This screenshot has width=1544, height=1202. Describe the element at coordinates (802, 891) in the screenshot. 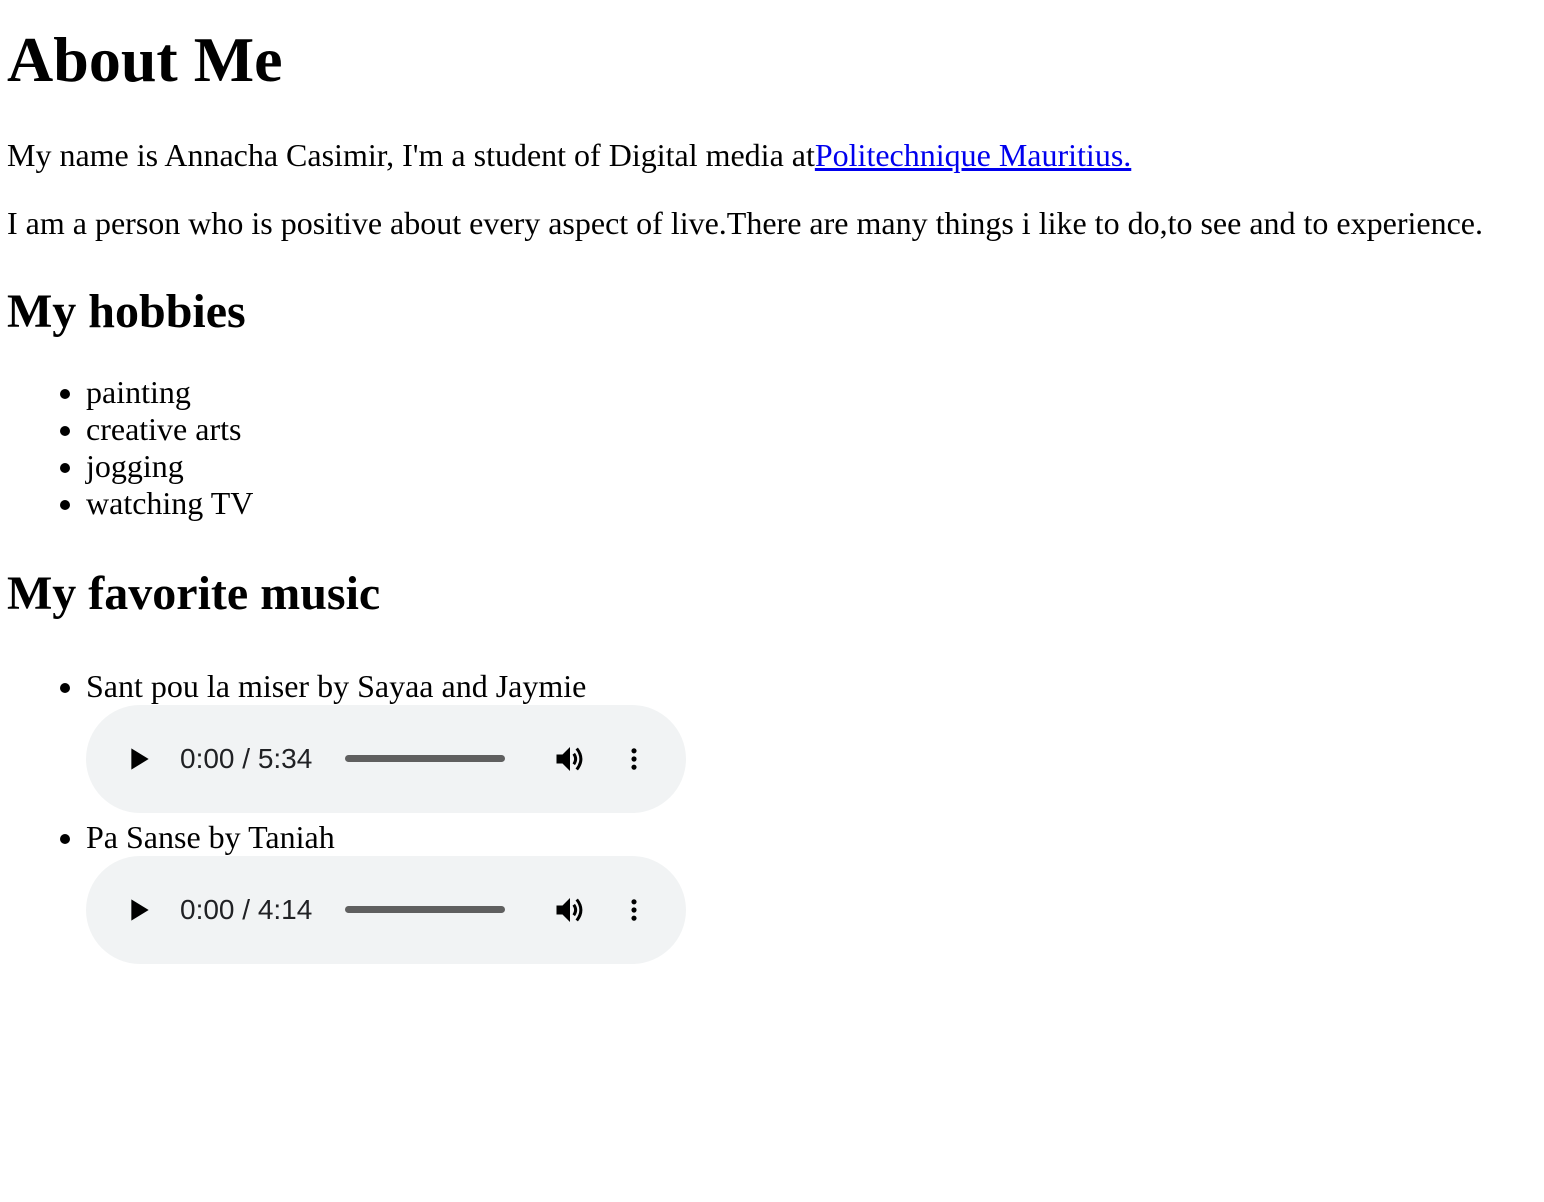

I see `music-item: Pa Sanse by Taniah 0:00 / 4:14` at that location.